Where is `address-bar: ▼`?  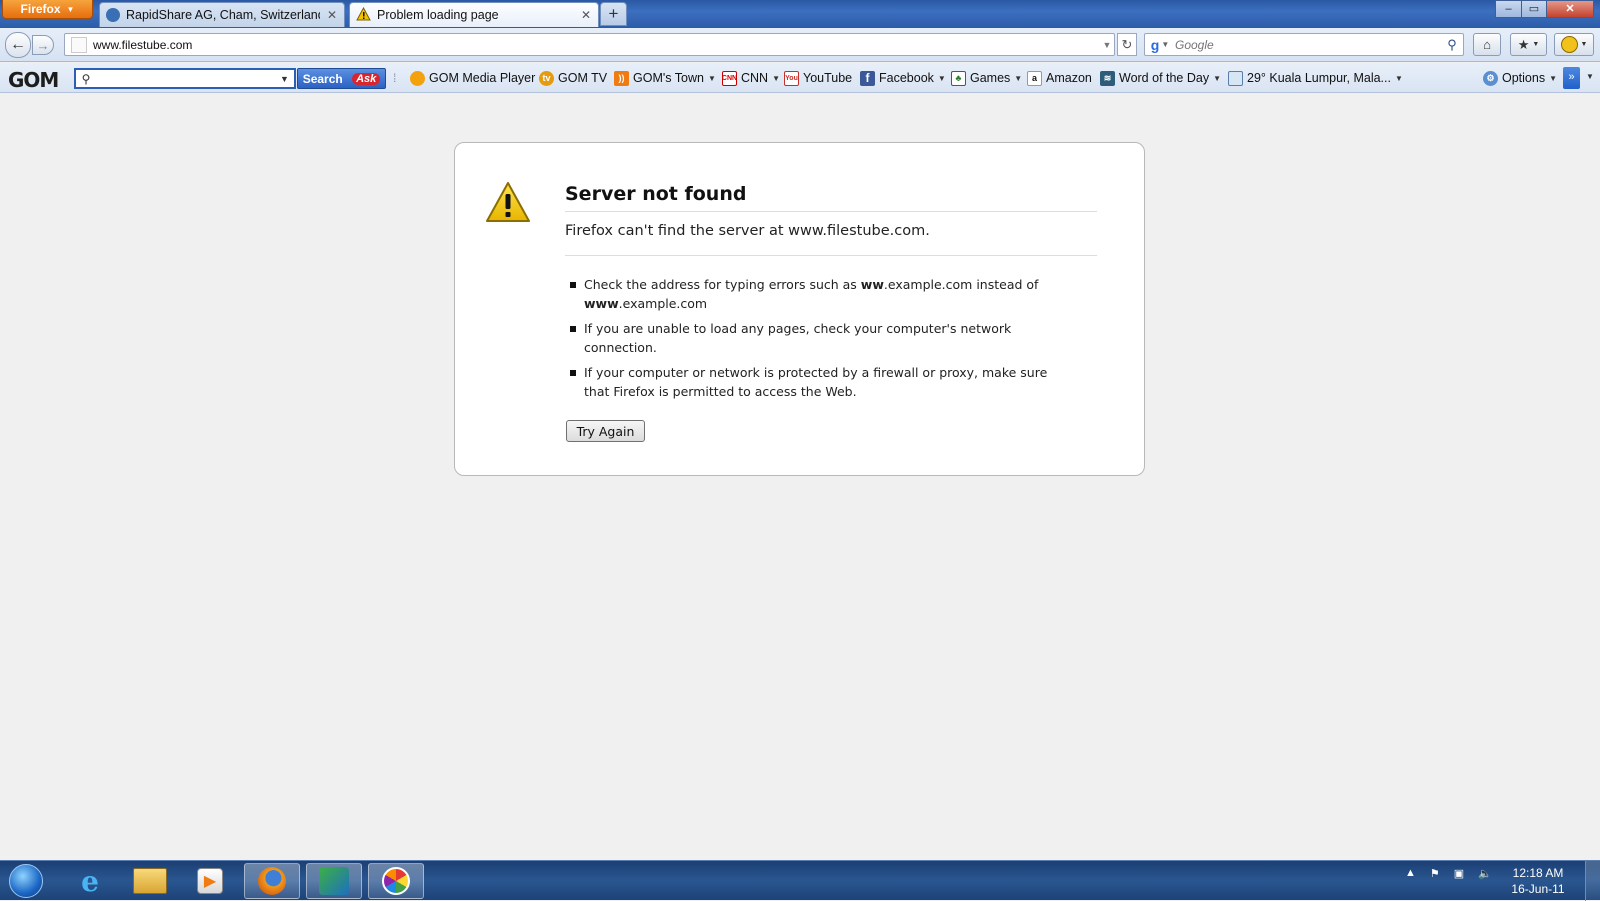 address-bar: ▼ is located at coordinates (589, 44).